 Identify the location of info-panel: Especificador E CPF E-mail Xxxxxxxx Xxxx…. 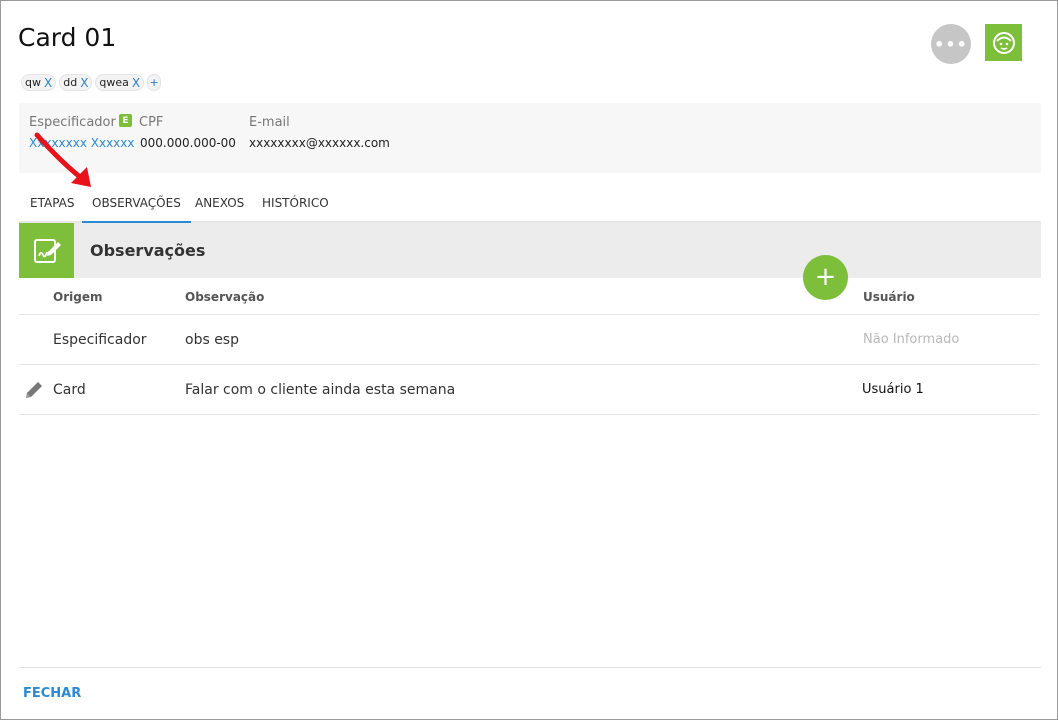
(530, 138).